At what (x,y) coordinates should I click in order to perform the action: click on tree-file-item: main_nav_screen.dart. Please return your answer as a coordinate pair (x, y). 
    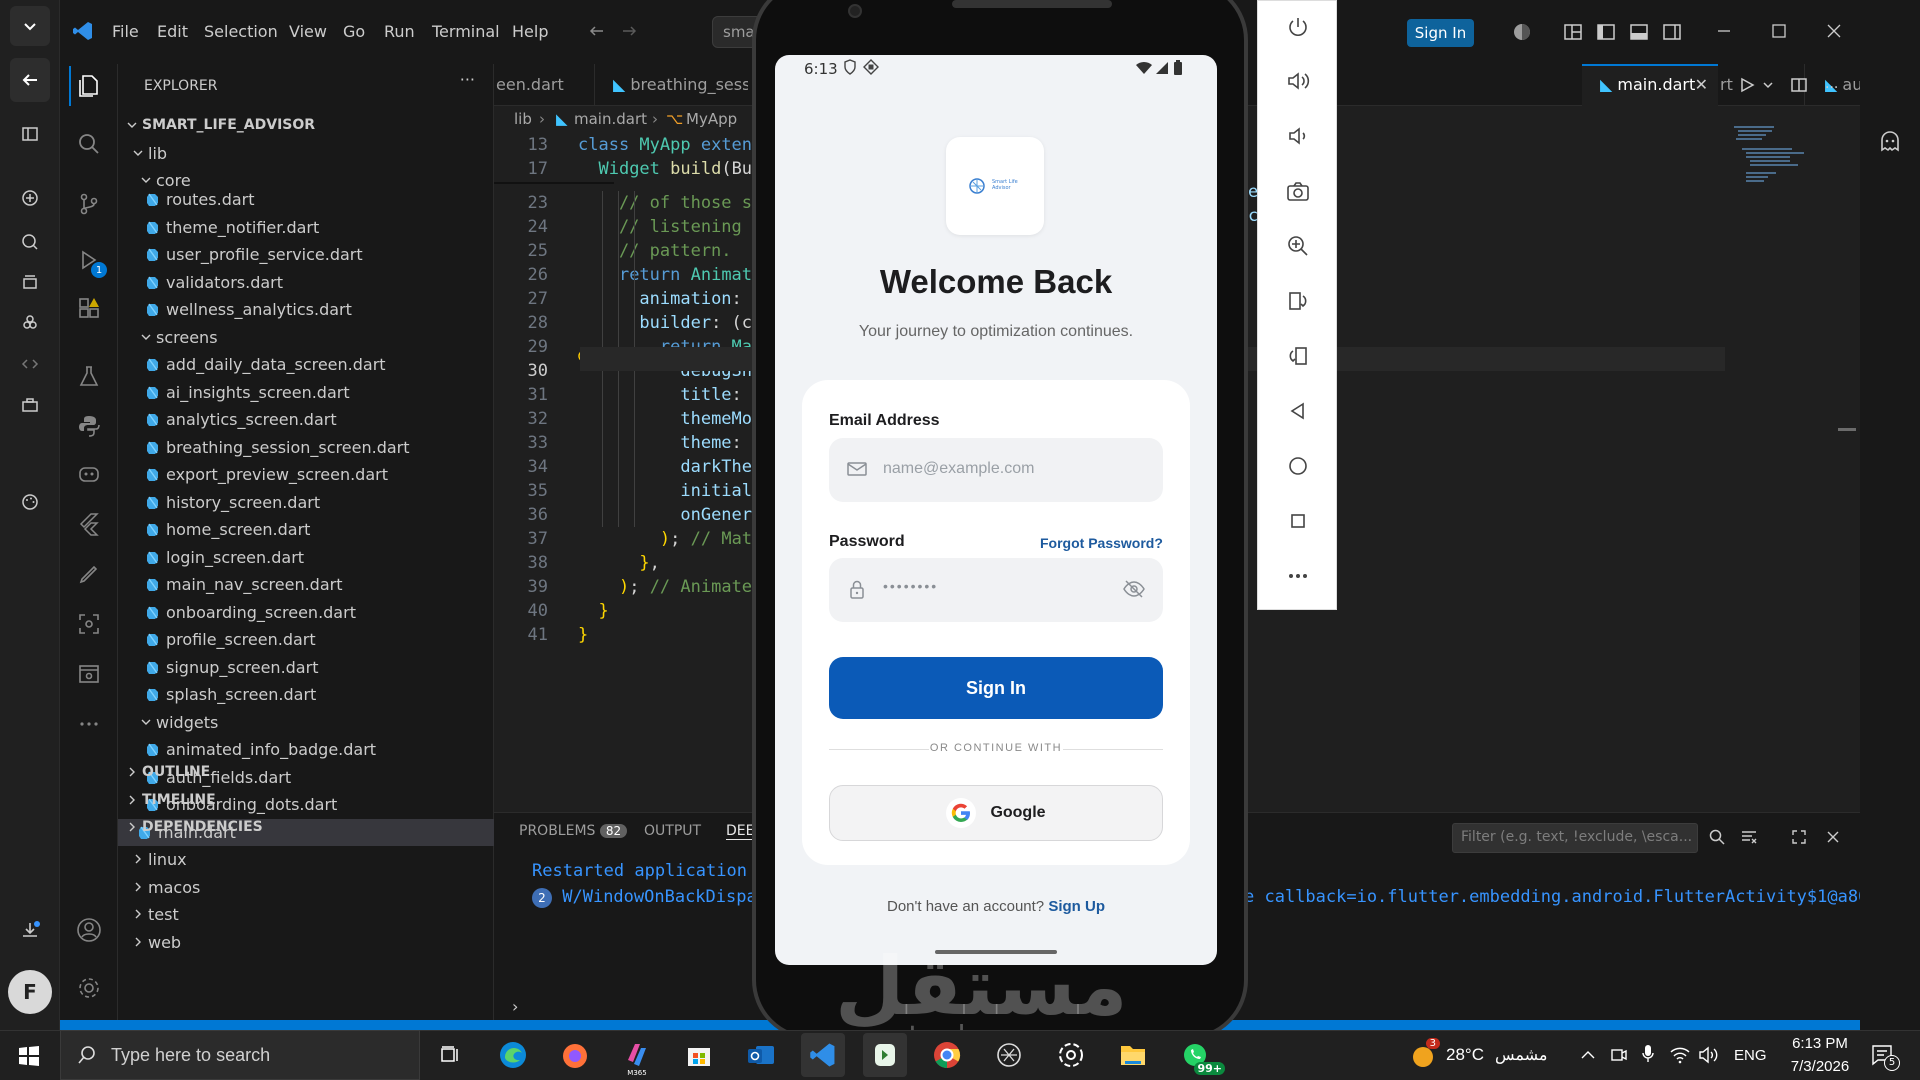
    Looking at the image, I should click on (306, 584).